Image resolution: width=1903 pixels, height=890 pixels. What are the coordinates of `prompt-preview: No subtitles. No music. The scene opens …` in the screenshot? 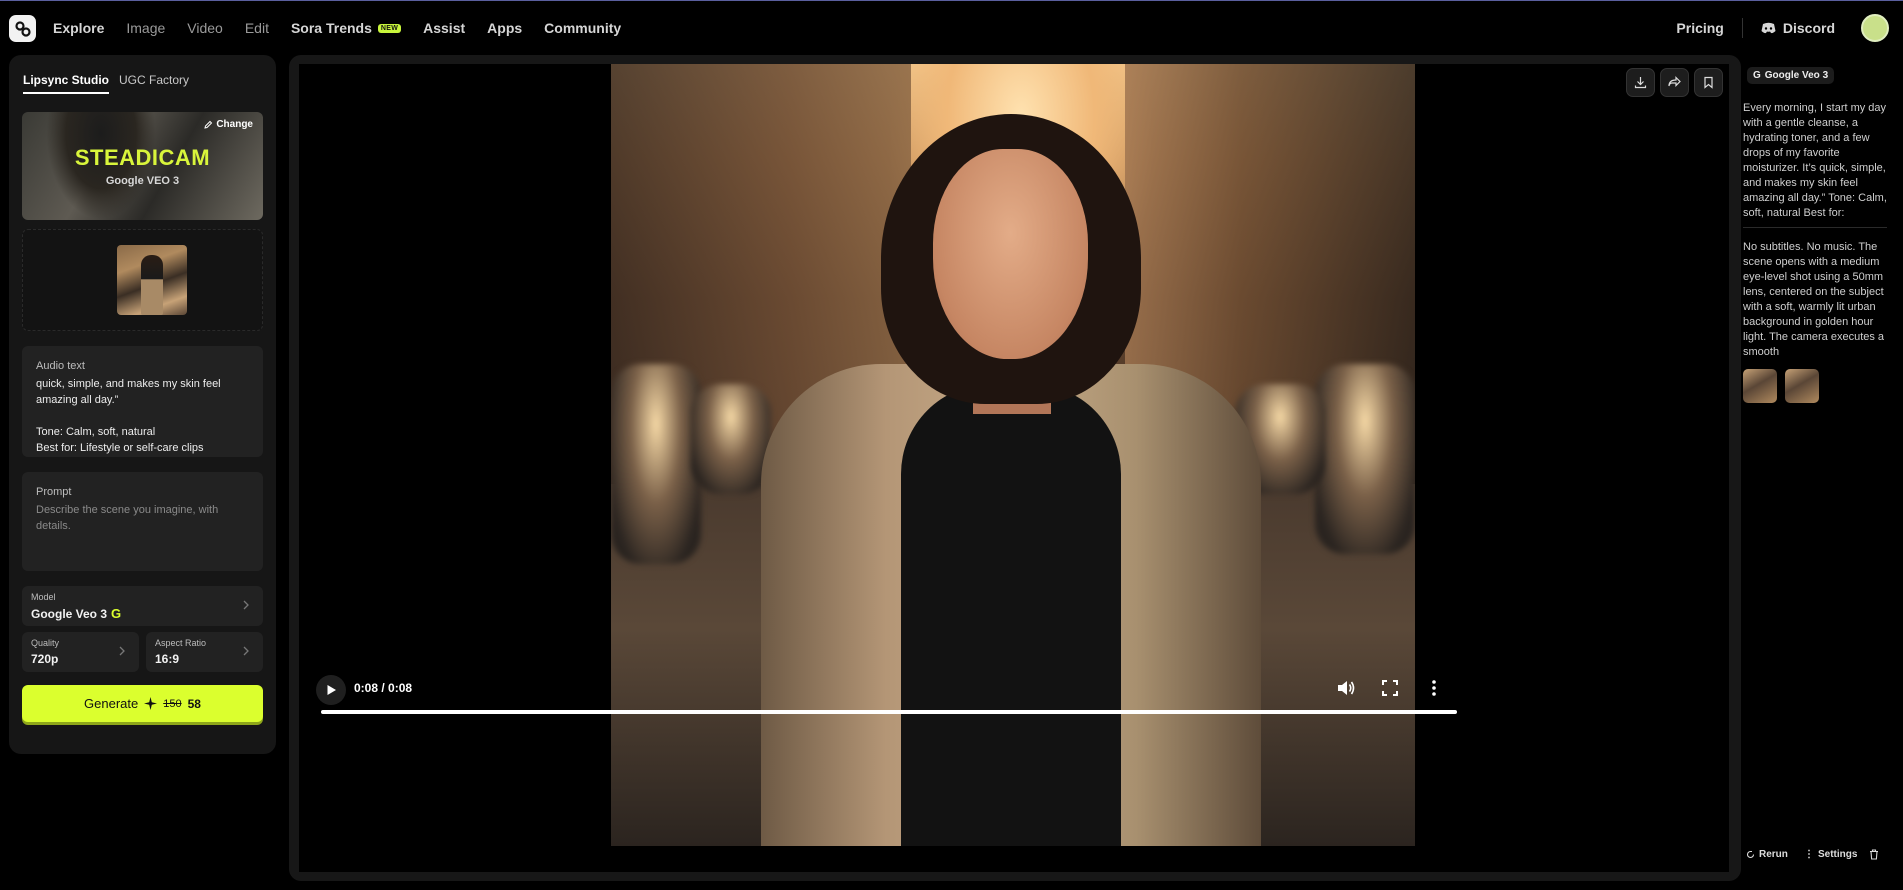 It's located at (1814, 299).